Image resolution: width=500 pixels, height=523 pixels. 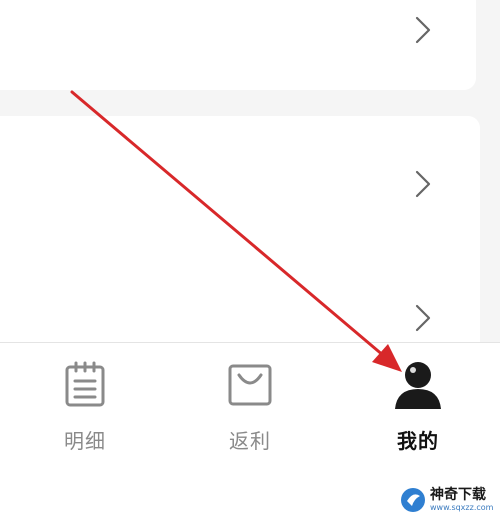 What do you see at coordinates (462, 507) in the screenshot?
I see `watermark-url: www.sqxzz.com` at bounding box center [462, 507].